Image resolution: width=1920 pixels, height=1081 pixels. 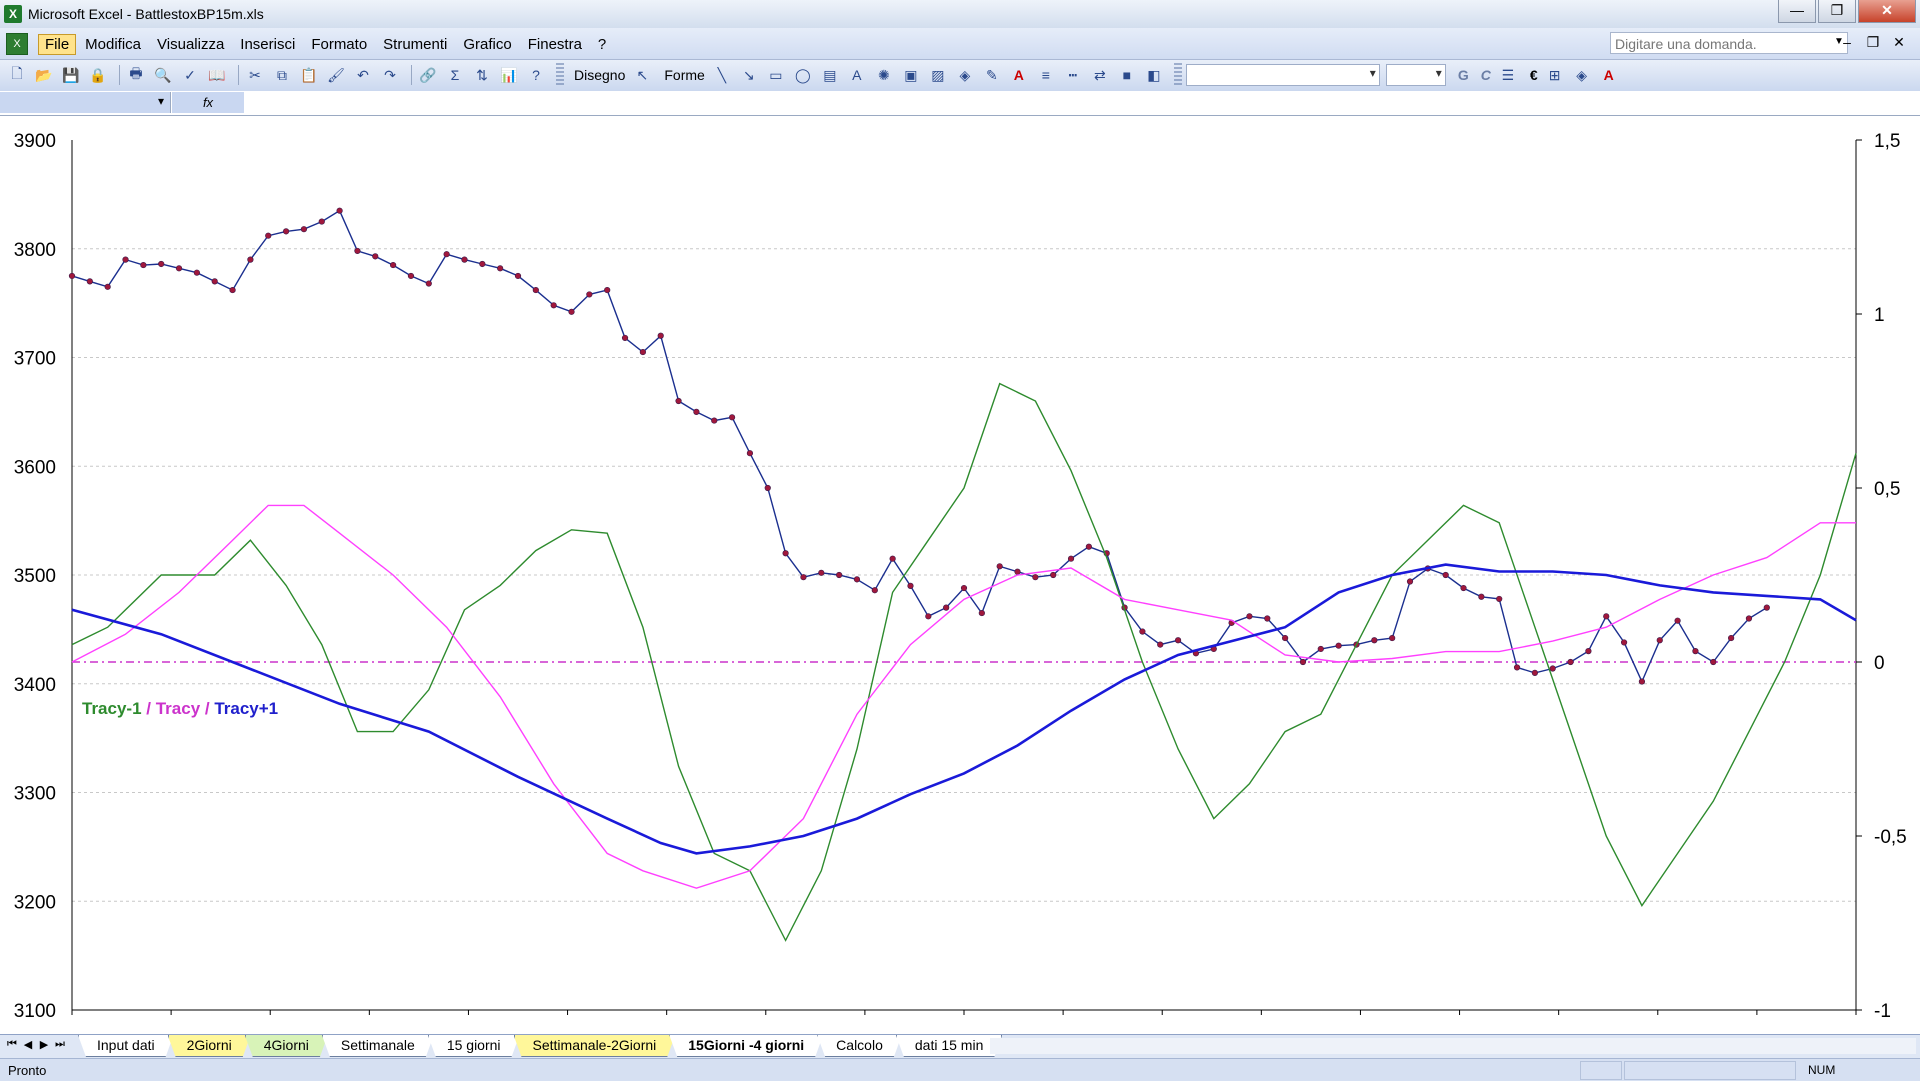 What do you see at coordinates (1555, 75) in the screenshot?
I see `borders-icon: ⊞` at bounding box center [1555, 75].